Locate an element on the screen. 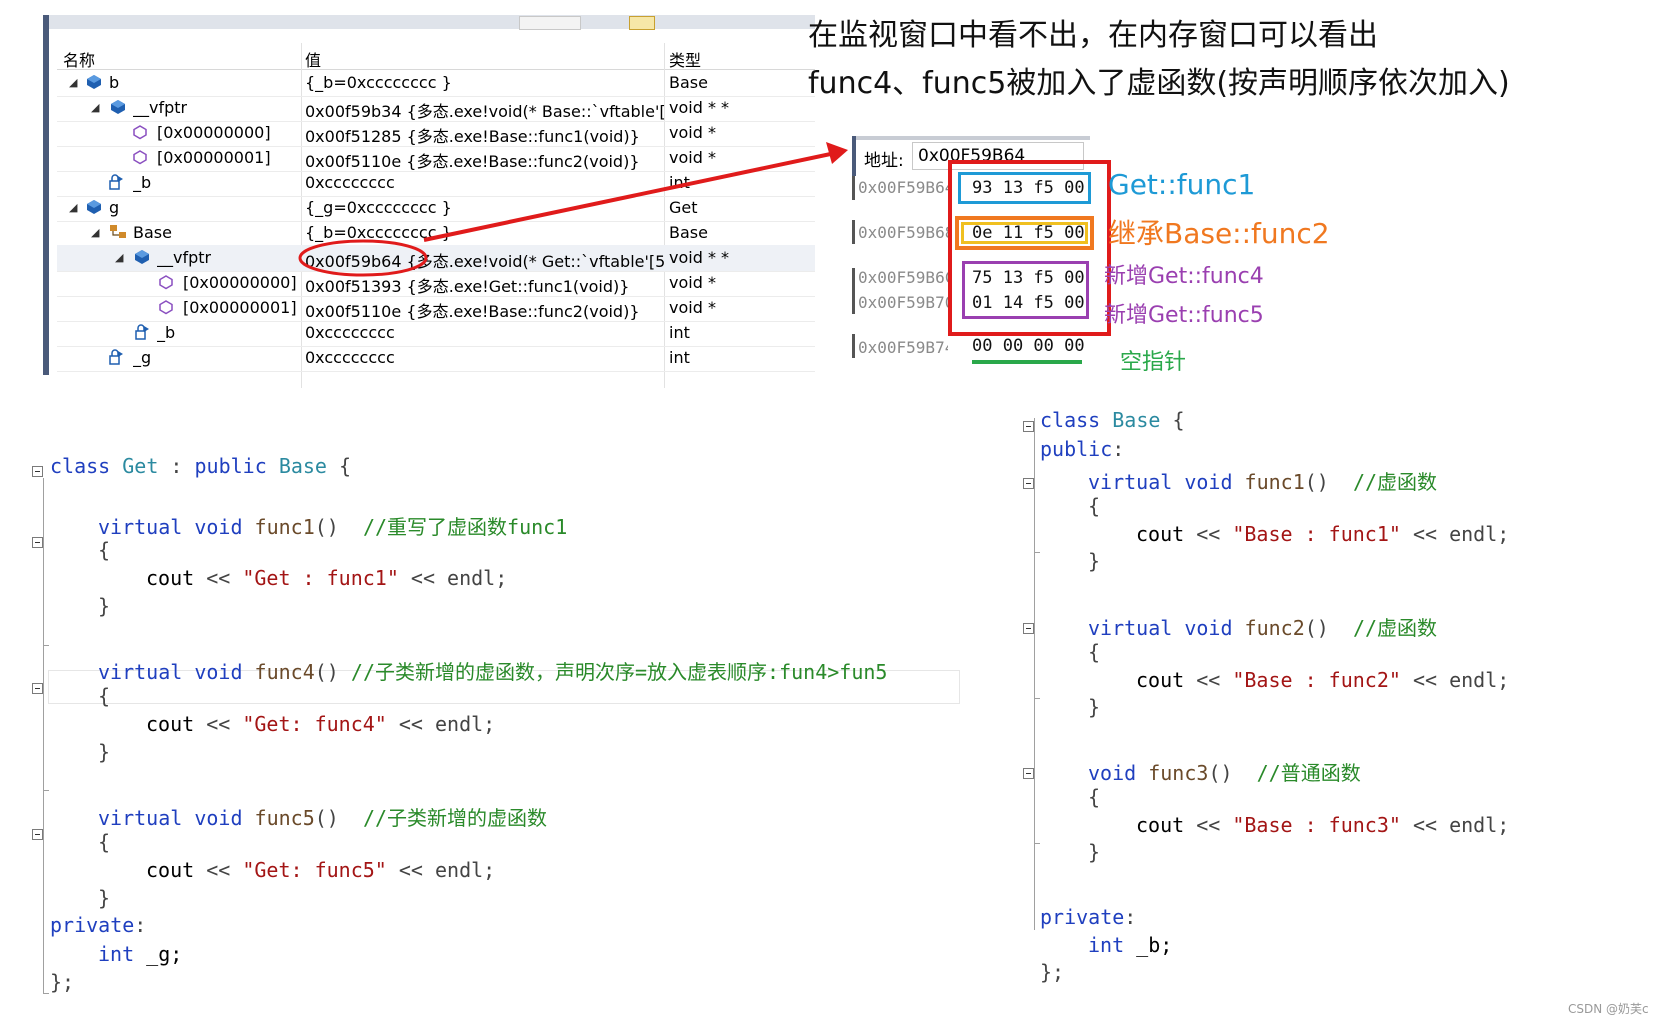  memory-address: 0x00F59B6C is located at coordinates (903, 277).